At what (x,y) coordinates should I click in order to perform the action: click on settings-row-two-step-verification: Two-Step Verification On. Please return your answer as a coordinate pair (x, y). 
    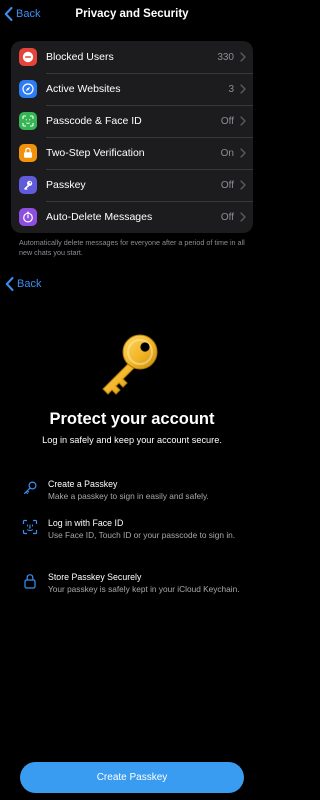
    Looking at the image, I should click on (132, 153).